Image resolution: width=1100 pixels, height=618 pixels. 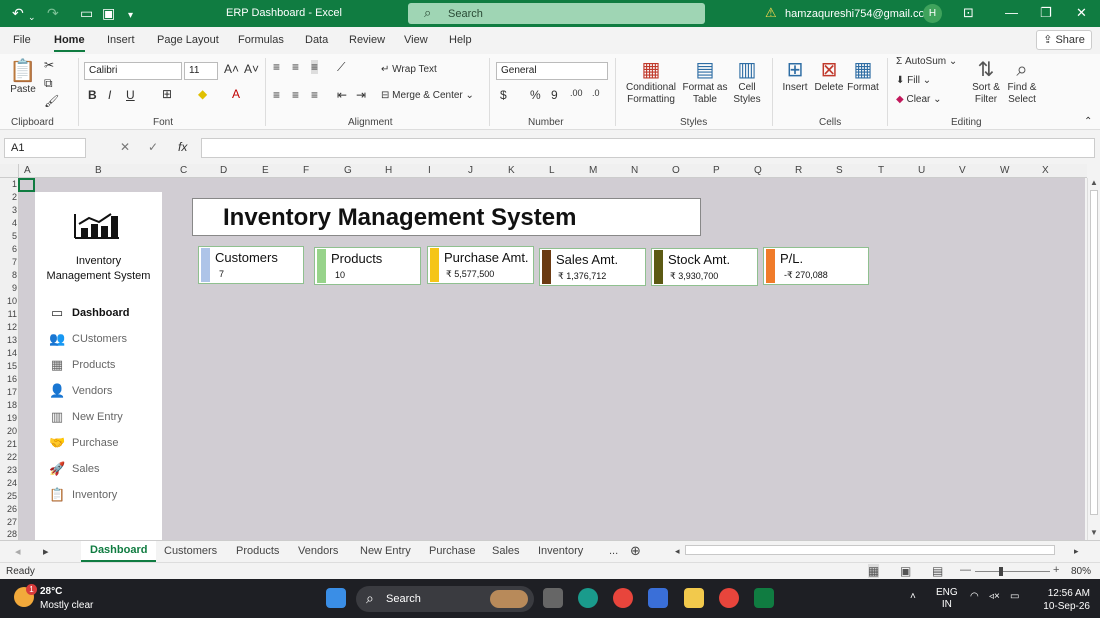 What do you see at coordinates (102, 340) in the screenshot?
I see `nav-item-customers: 👥 CUstomers` at bounding box center [102, 340].